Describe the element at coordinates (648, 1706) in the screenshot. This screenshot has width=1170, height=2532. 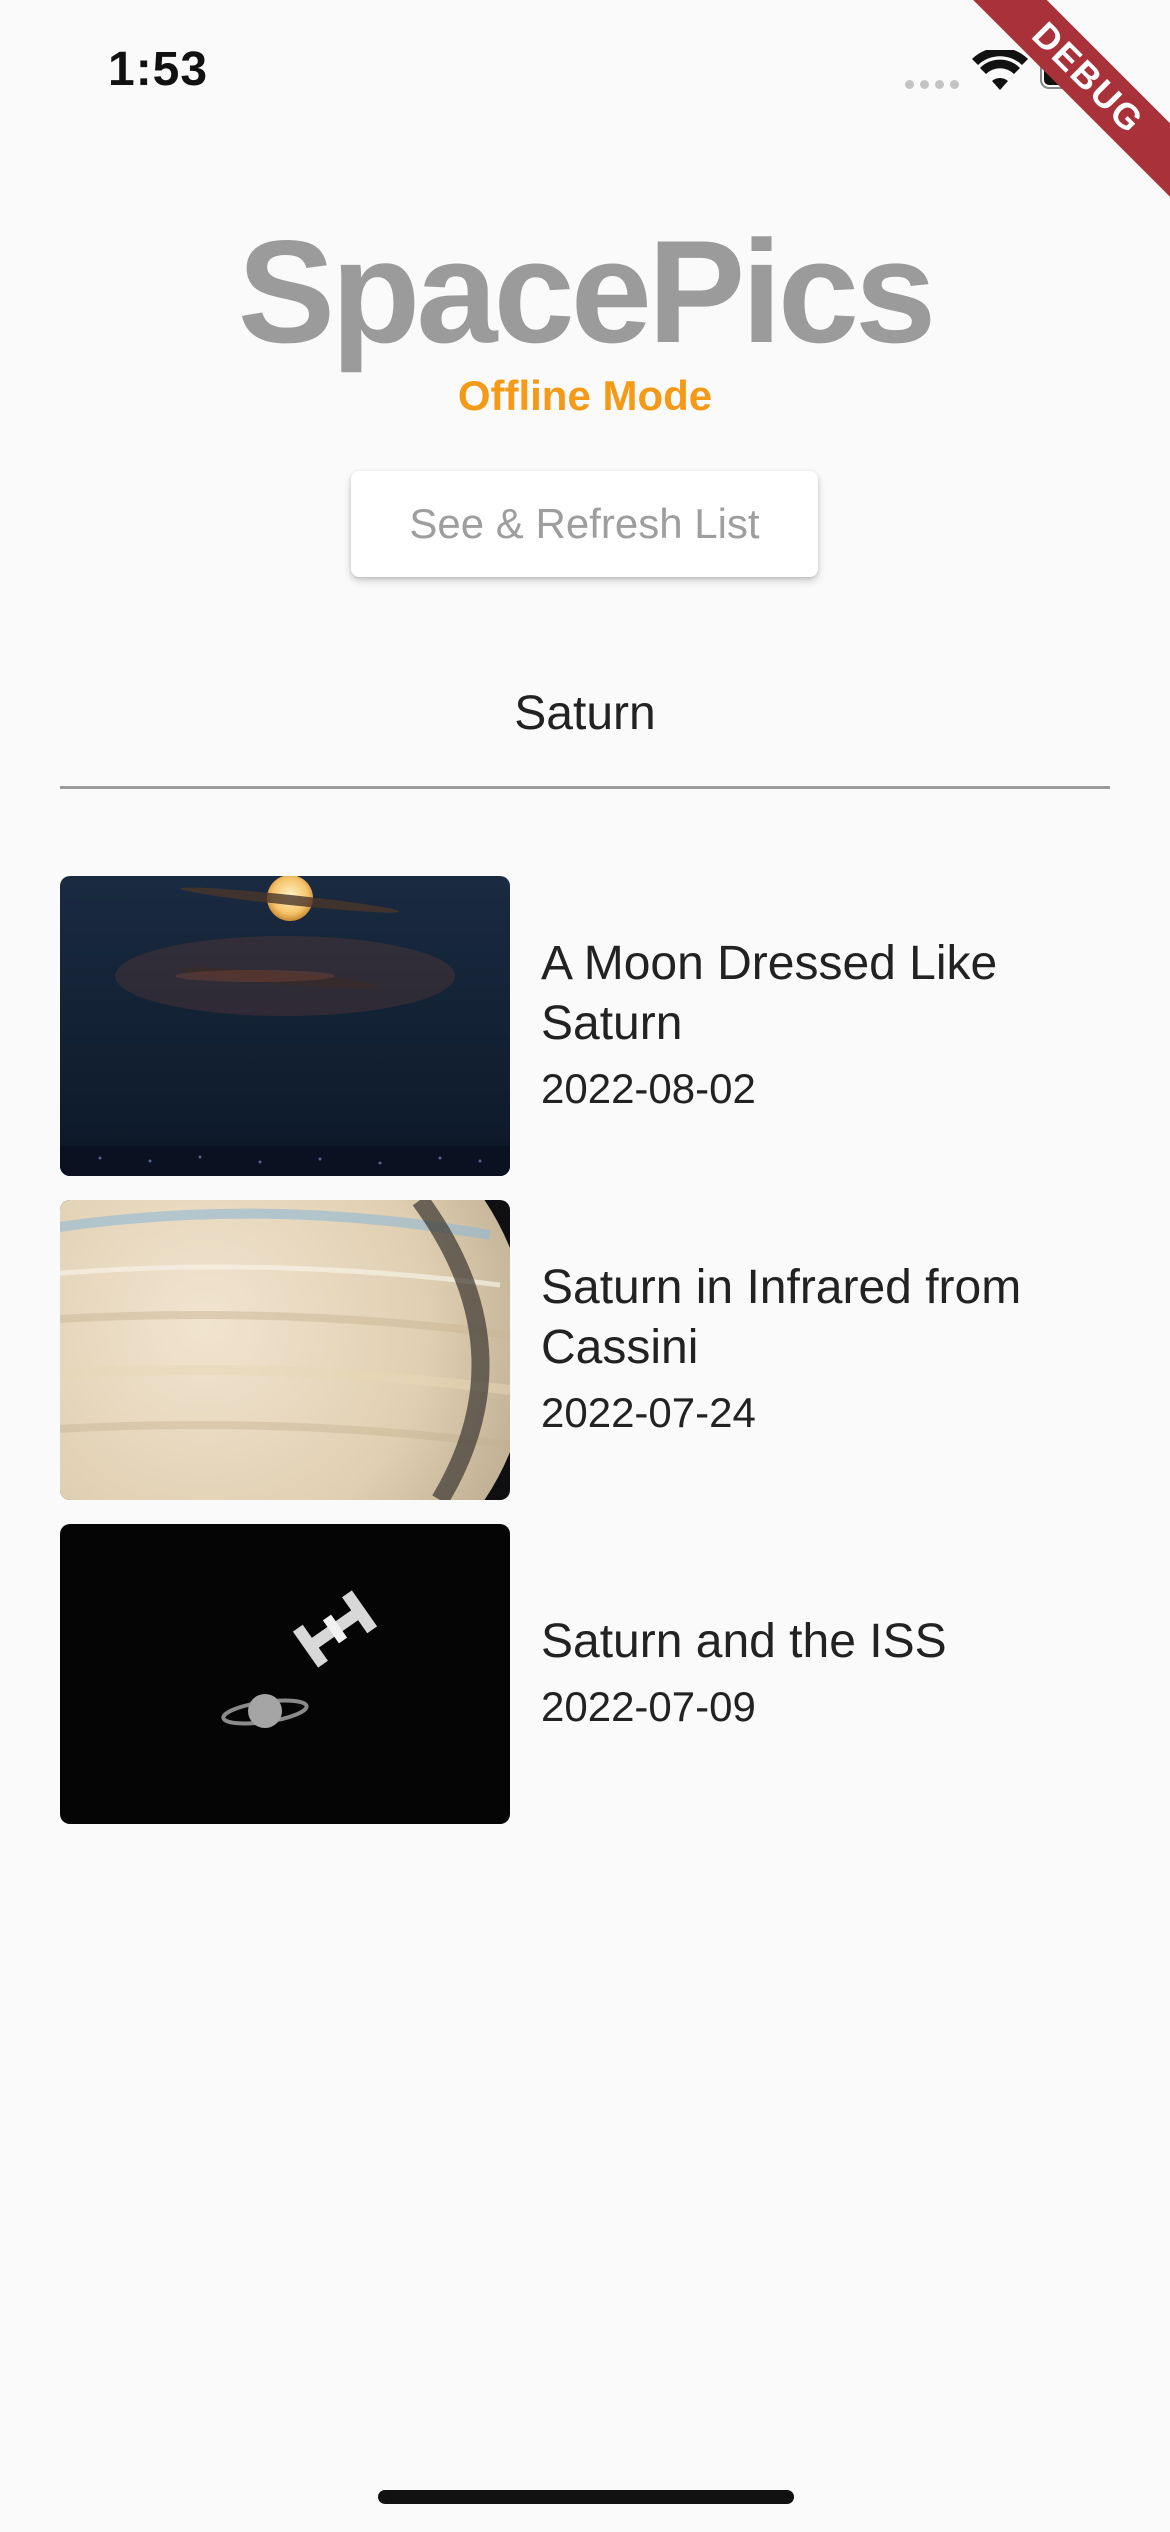
I see `item-date: 2022-07-09` at that location.